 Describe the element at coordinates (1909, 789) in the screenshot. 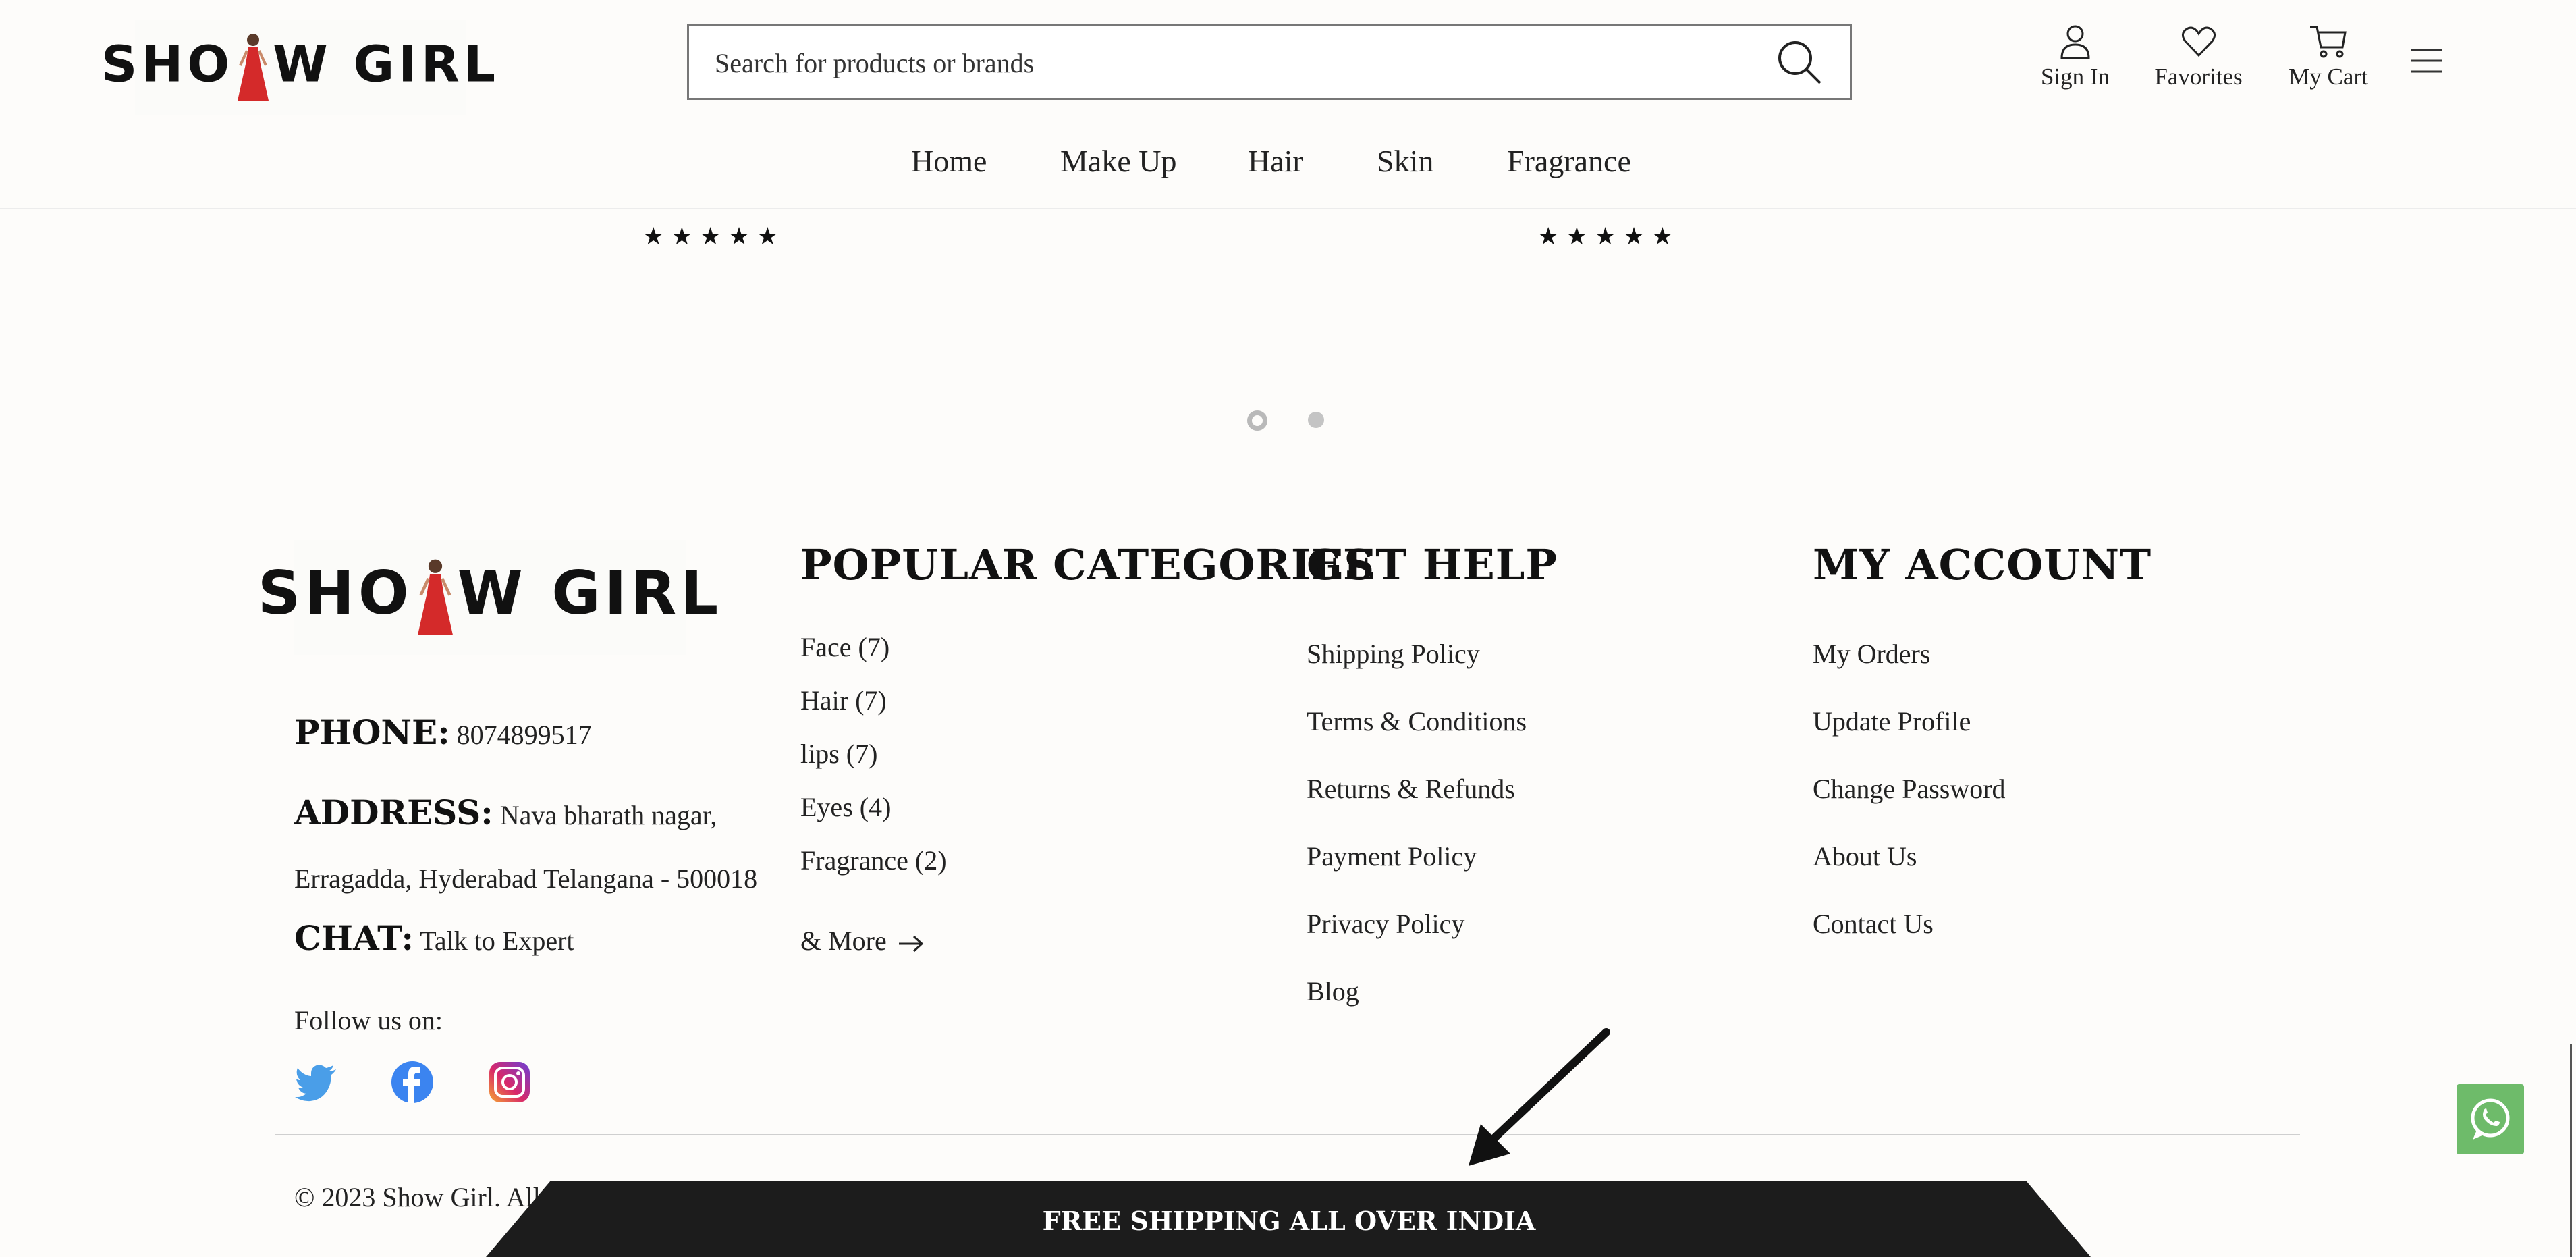

I see `change-password-link: Change Password` at that location.